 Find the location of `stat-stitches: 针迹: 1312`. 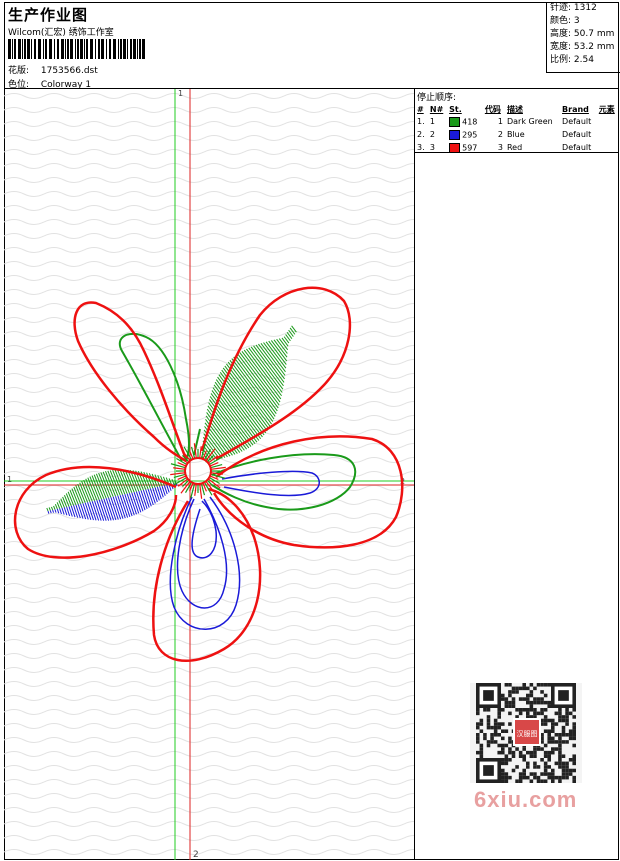

stat-stitches: 针迹: 1312 is located at coordinates (573, 8).